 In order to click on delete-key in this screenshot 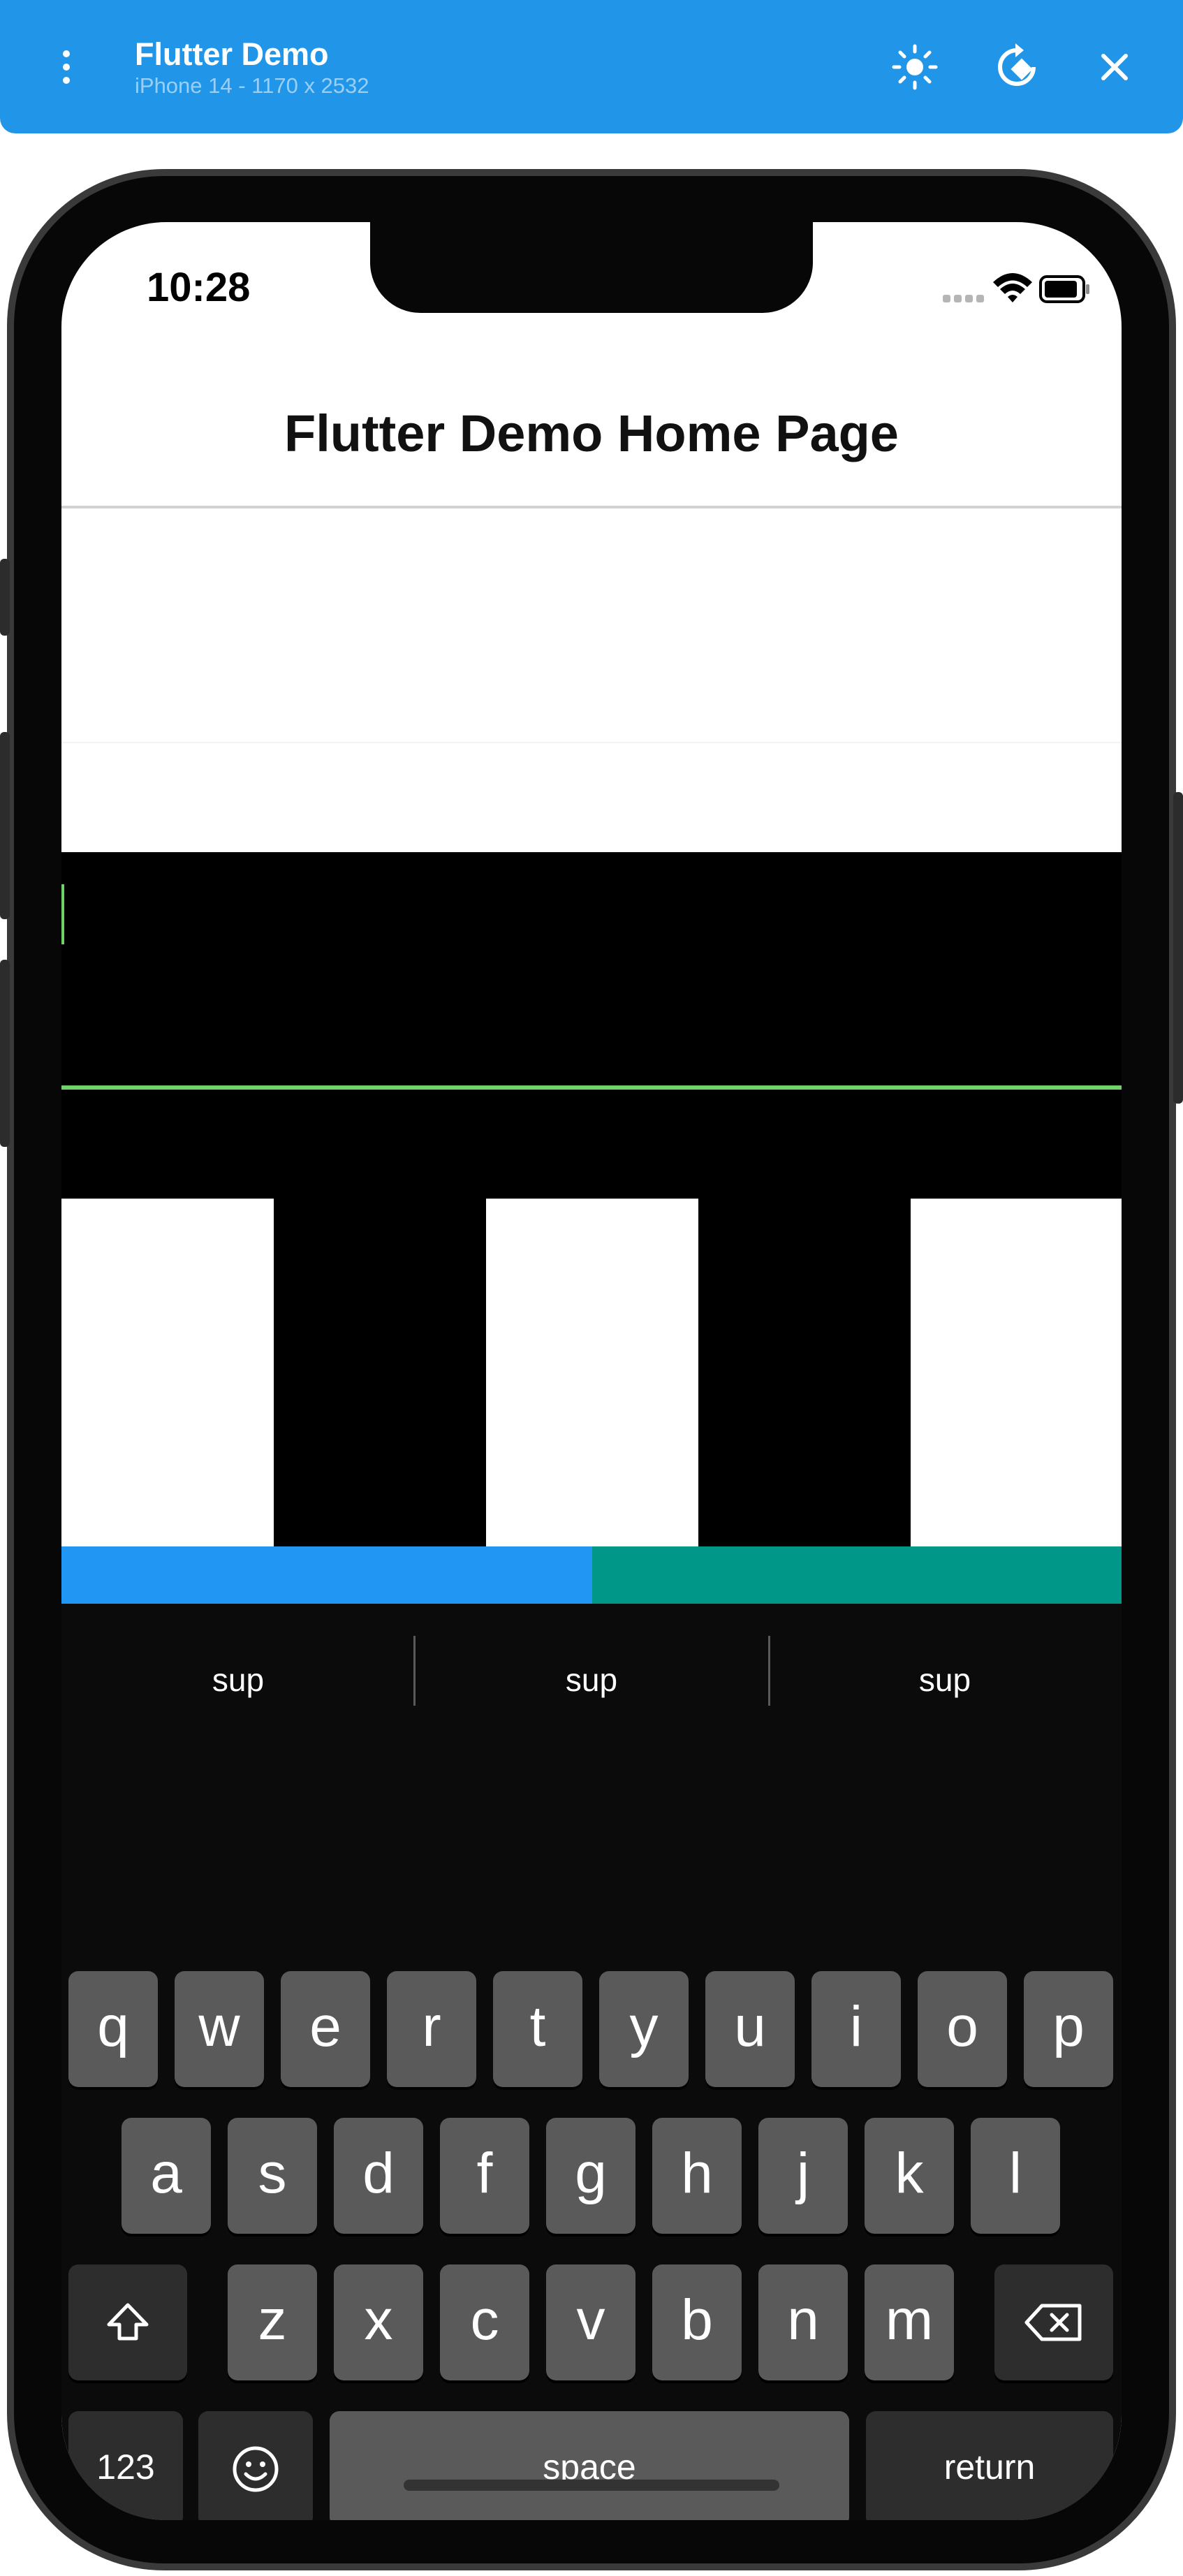, I will do `click(1053, 2322)`.